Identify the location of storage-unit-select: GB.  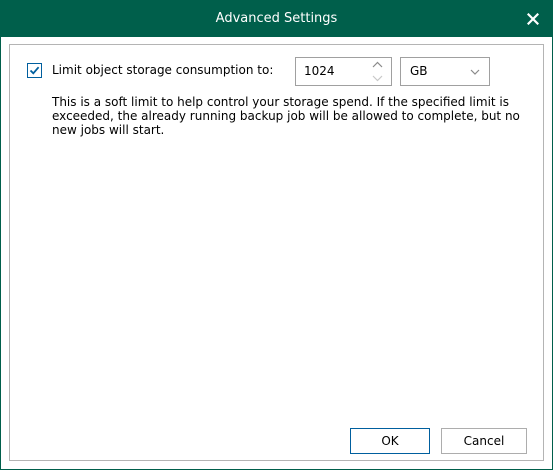
(445, 71).